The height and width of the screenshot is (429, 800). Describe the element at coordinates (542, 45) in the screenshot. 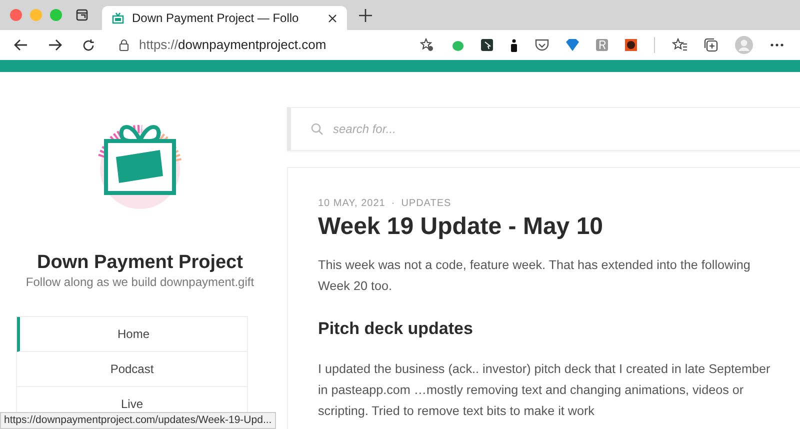

I see `pocket-icon` at that location.